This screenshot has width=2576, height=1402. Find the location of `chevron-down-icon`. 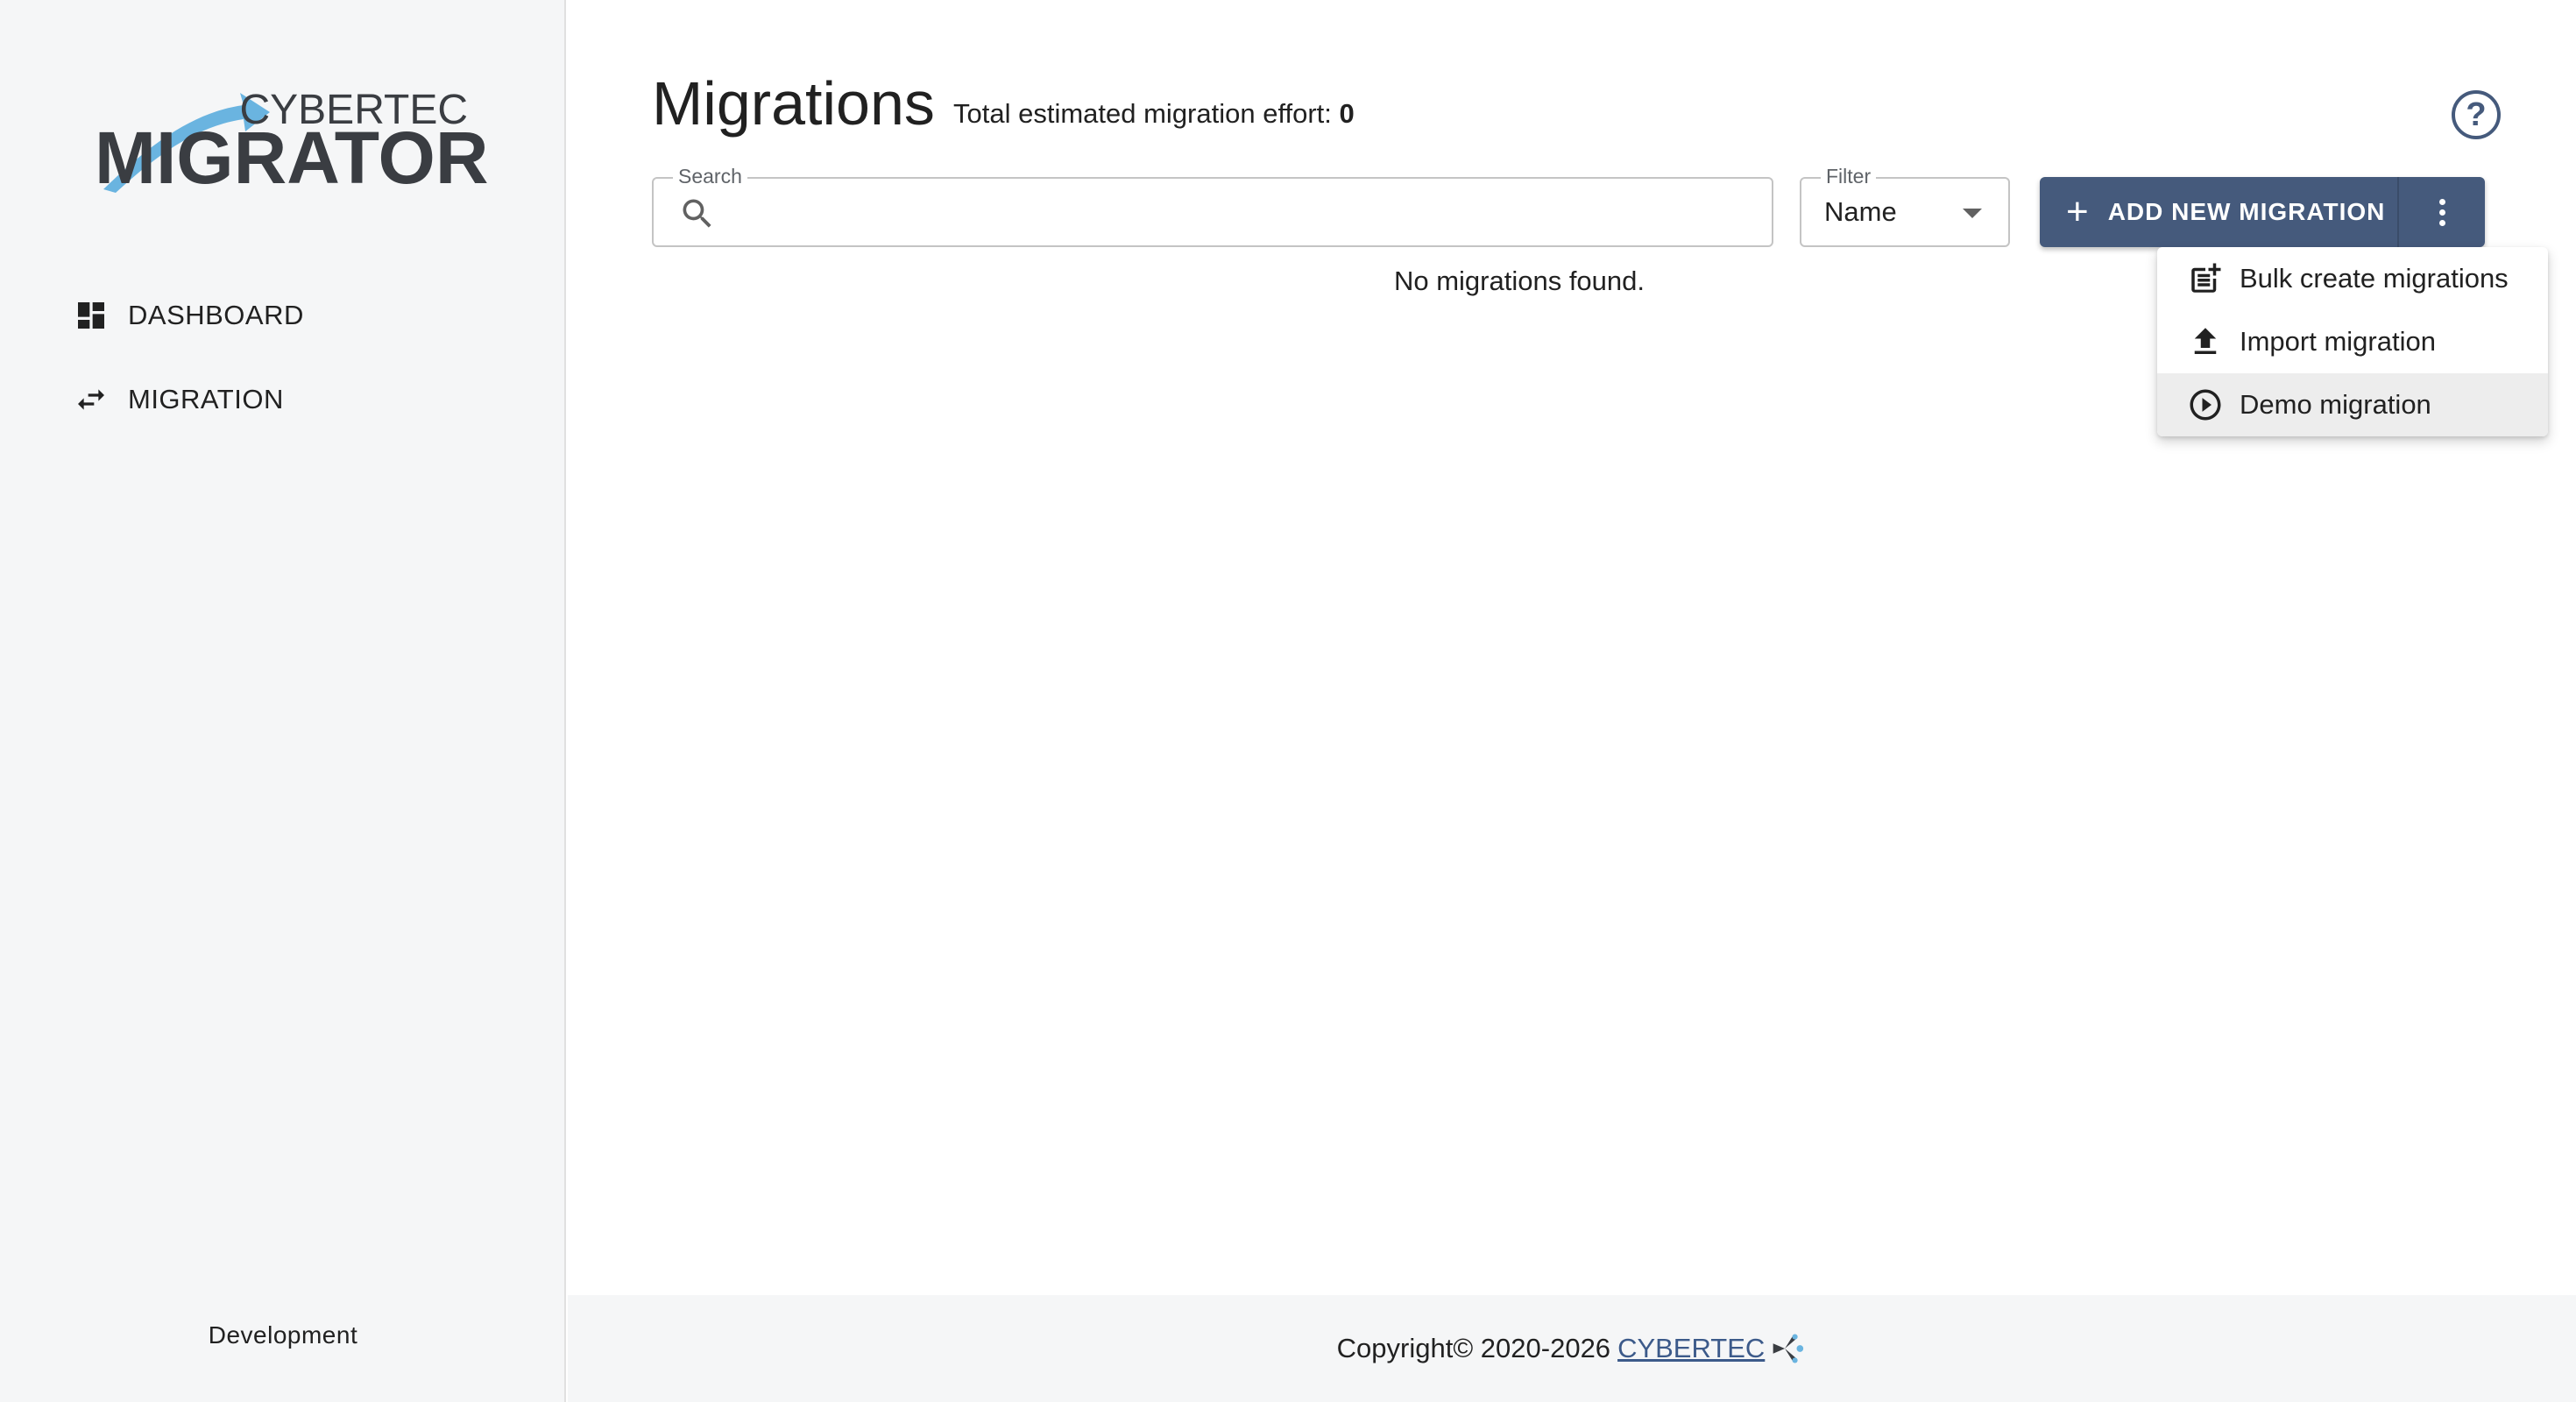

chevron-down-icon is located at coordinates (1972, 213).